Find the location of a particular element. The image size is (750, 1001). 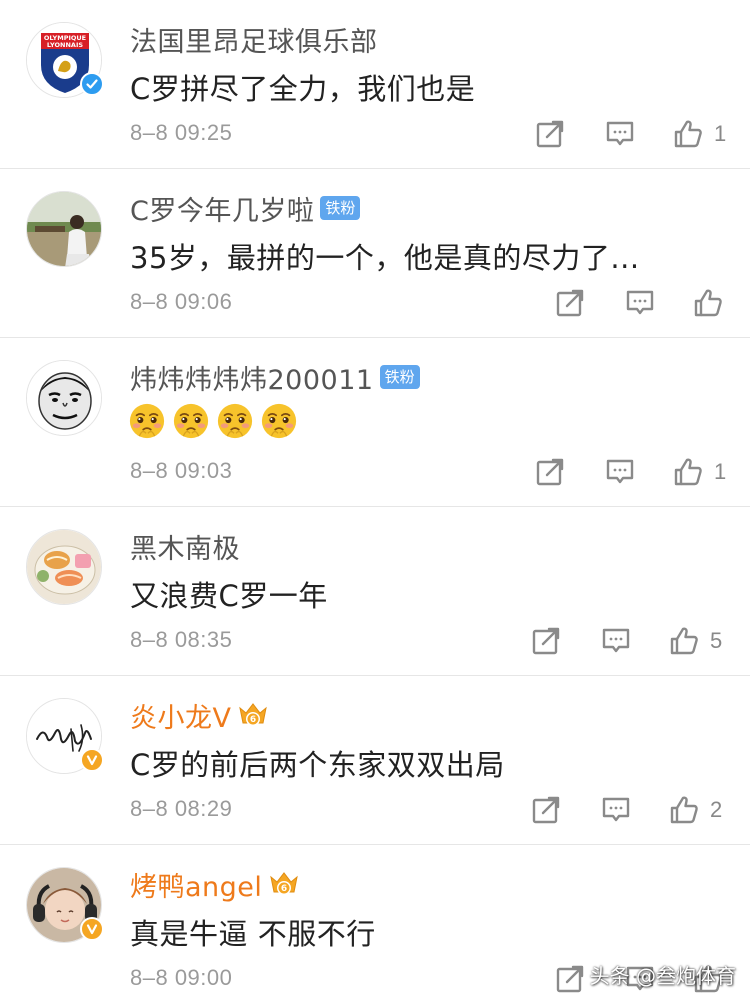

username: 炎小龙V is located at coordinates (180, 715).